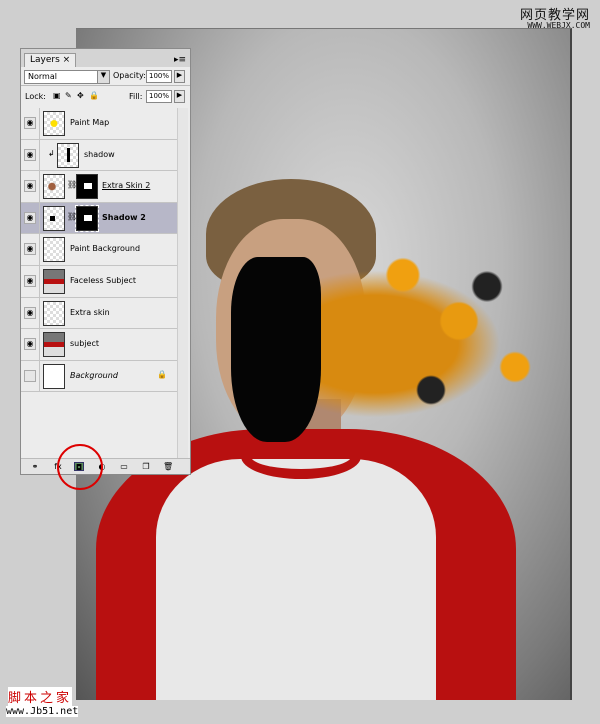 This screenshot has width=600, height=724. I want to click on chevron-down-icon: ▼, so click(103, 77).